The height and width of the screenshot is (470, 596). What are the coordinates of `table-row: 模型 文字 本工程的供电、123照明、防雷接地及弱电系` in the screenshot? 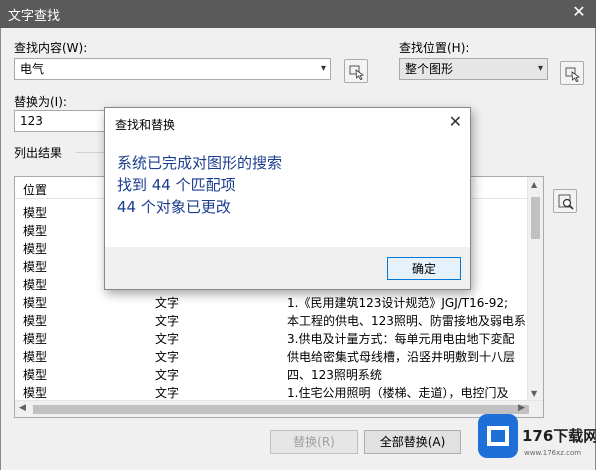 It's located at (272, 319).